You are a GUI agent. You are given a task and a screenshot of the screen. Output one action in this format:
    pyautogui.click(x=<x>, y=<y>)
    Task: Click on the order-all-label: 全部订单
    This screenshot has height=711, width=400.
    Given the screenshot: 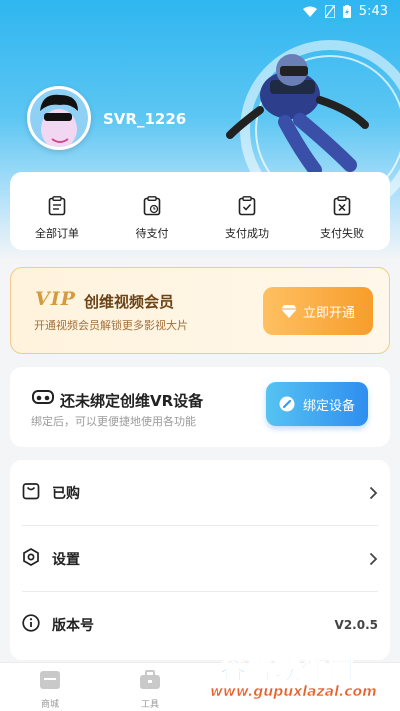 What is the action you would take?
    pyautogui.click(x=57, y=233)
    